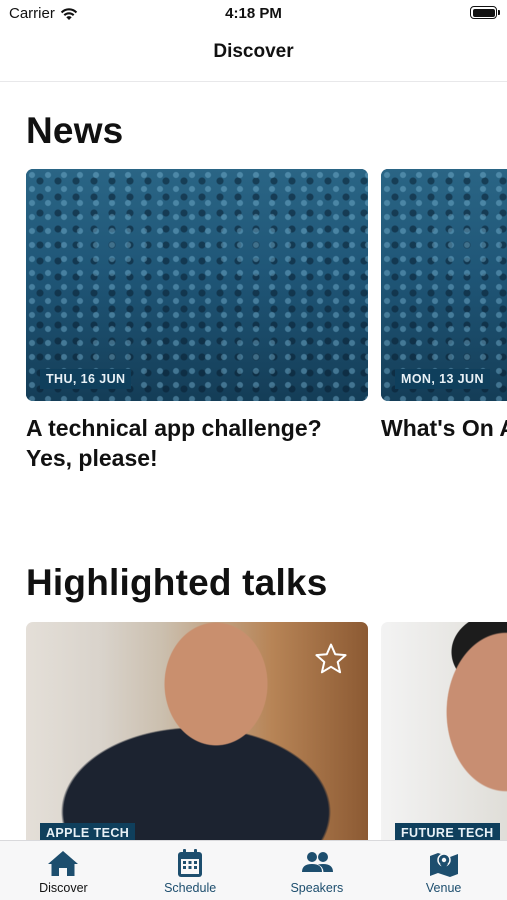  I want to click on news-headline: A technical app challenge? Yes, please!, so click(174, 443).